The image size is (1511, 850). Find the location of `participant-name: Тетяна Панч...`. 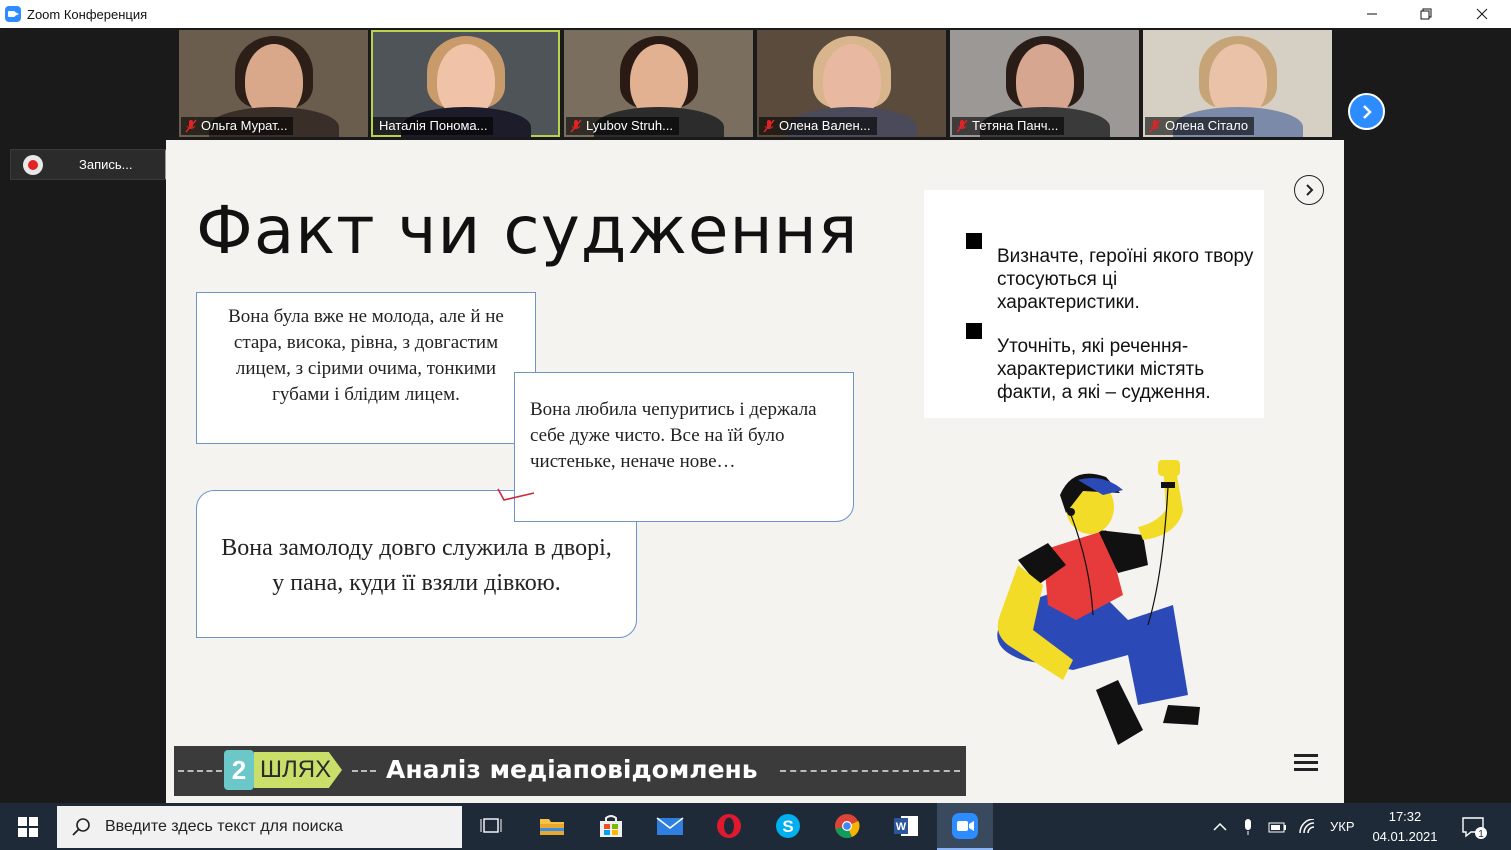

participant-name: Тетяна Панч... is located at coordinates (1008, 126).